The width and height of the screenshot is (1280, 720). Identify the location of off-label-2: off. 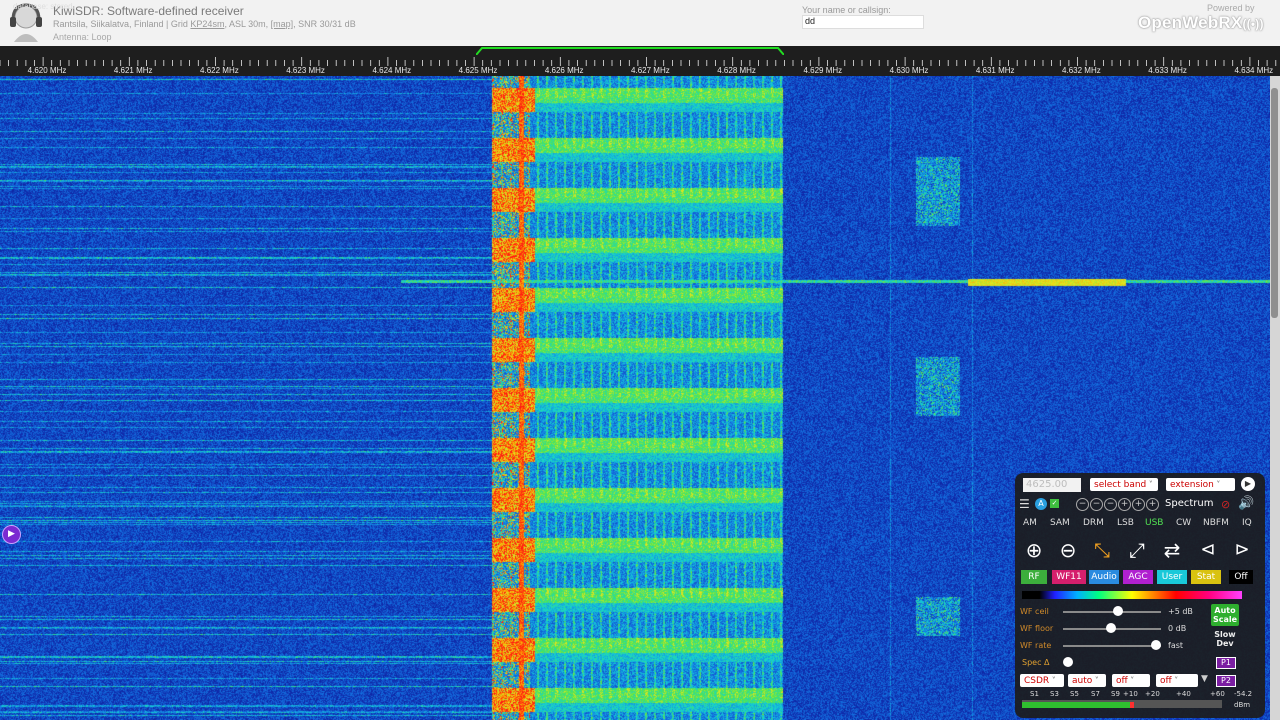
(1166, 681).